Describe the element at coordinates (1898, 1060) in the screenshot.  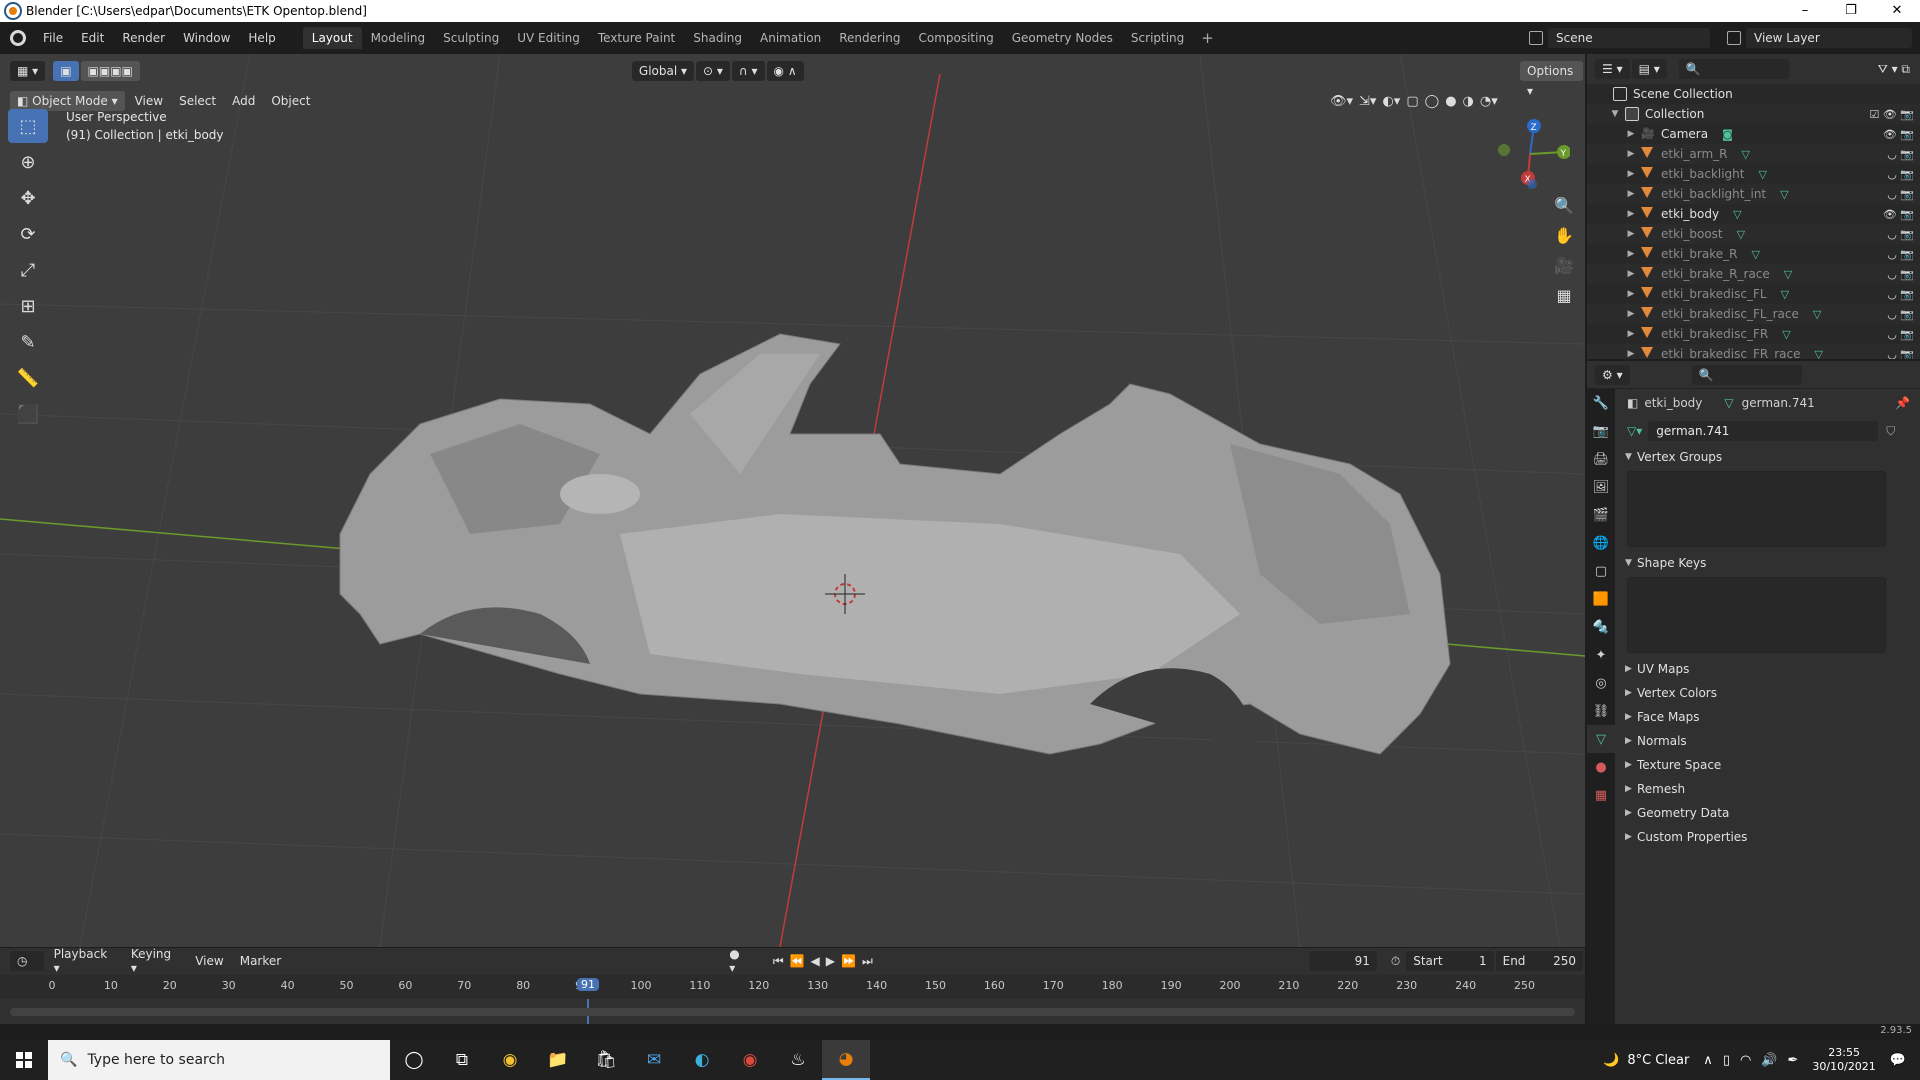
I see `notifications-icon: 💬` at that location.